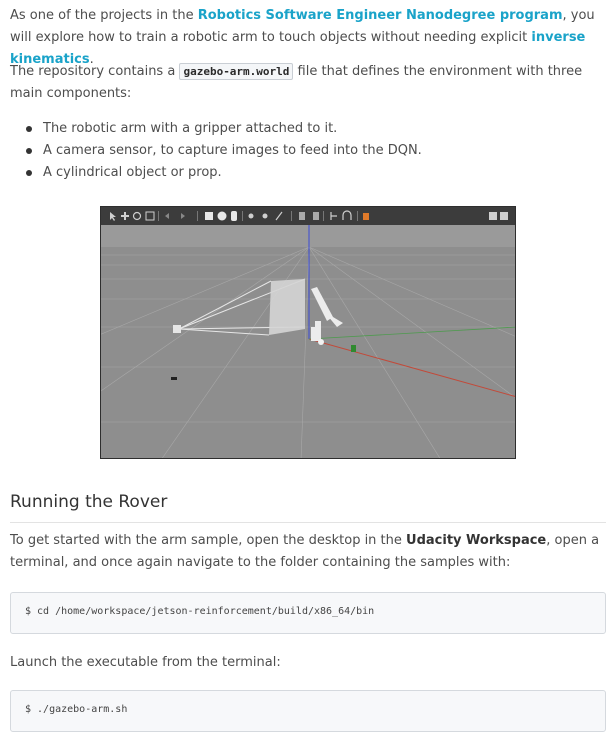  I want to click on record-log-icon, so click(504, 216).